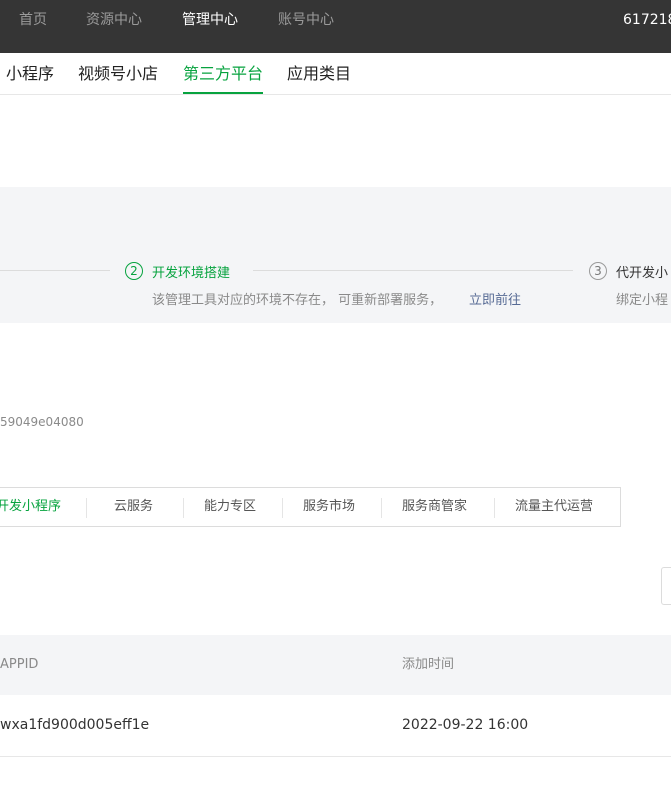  I want to click on tooltab-capability-zone: 能力专区, so click(230, 507).